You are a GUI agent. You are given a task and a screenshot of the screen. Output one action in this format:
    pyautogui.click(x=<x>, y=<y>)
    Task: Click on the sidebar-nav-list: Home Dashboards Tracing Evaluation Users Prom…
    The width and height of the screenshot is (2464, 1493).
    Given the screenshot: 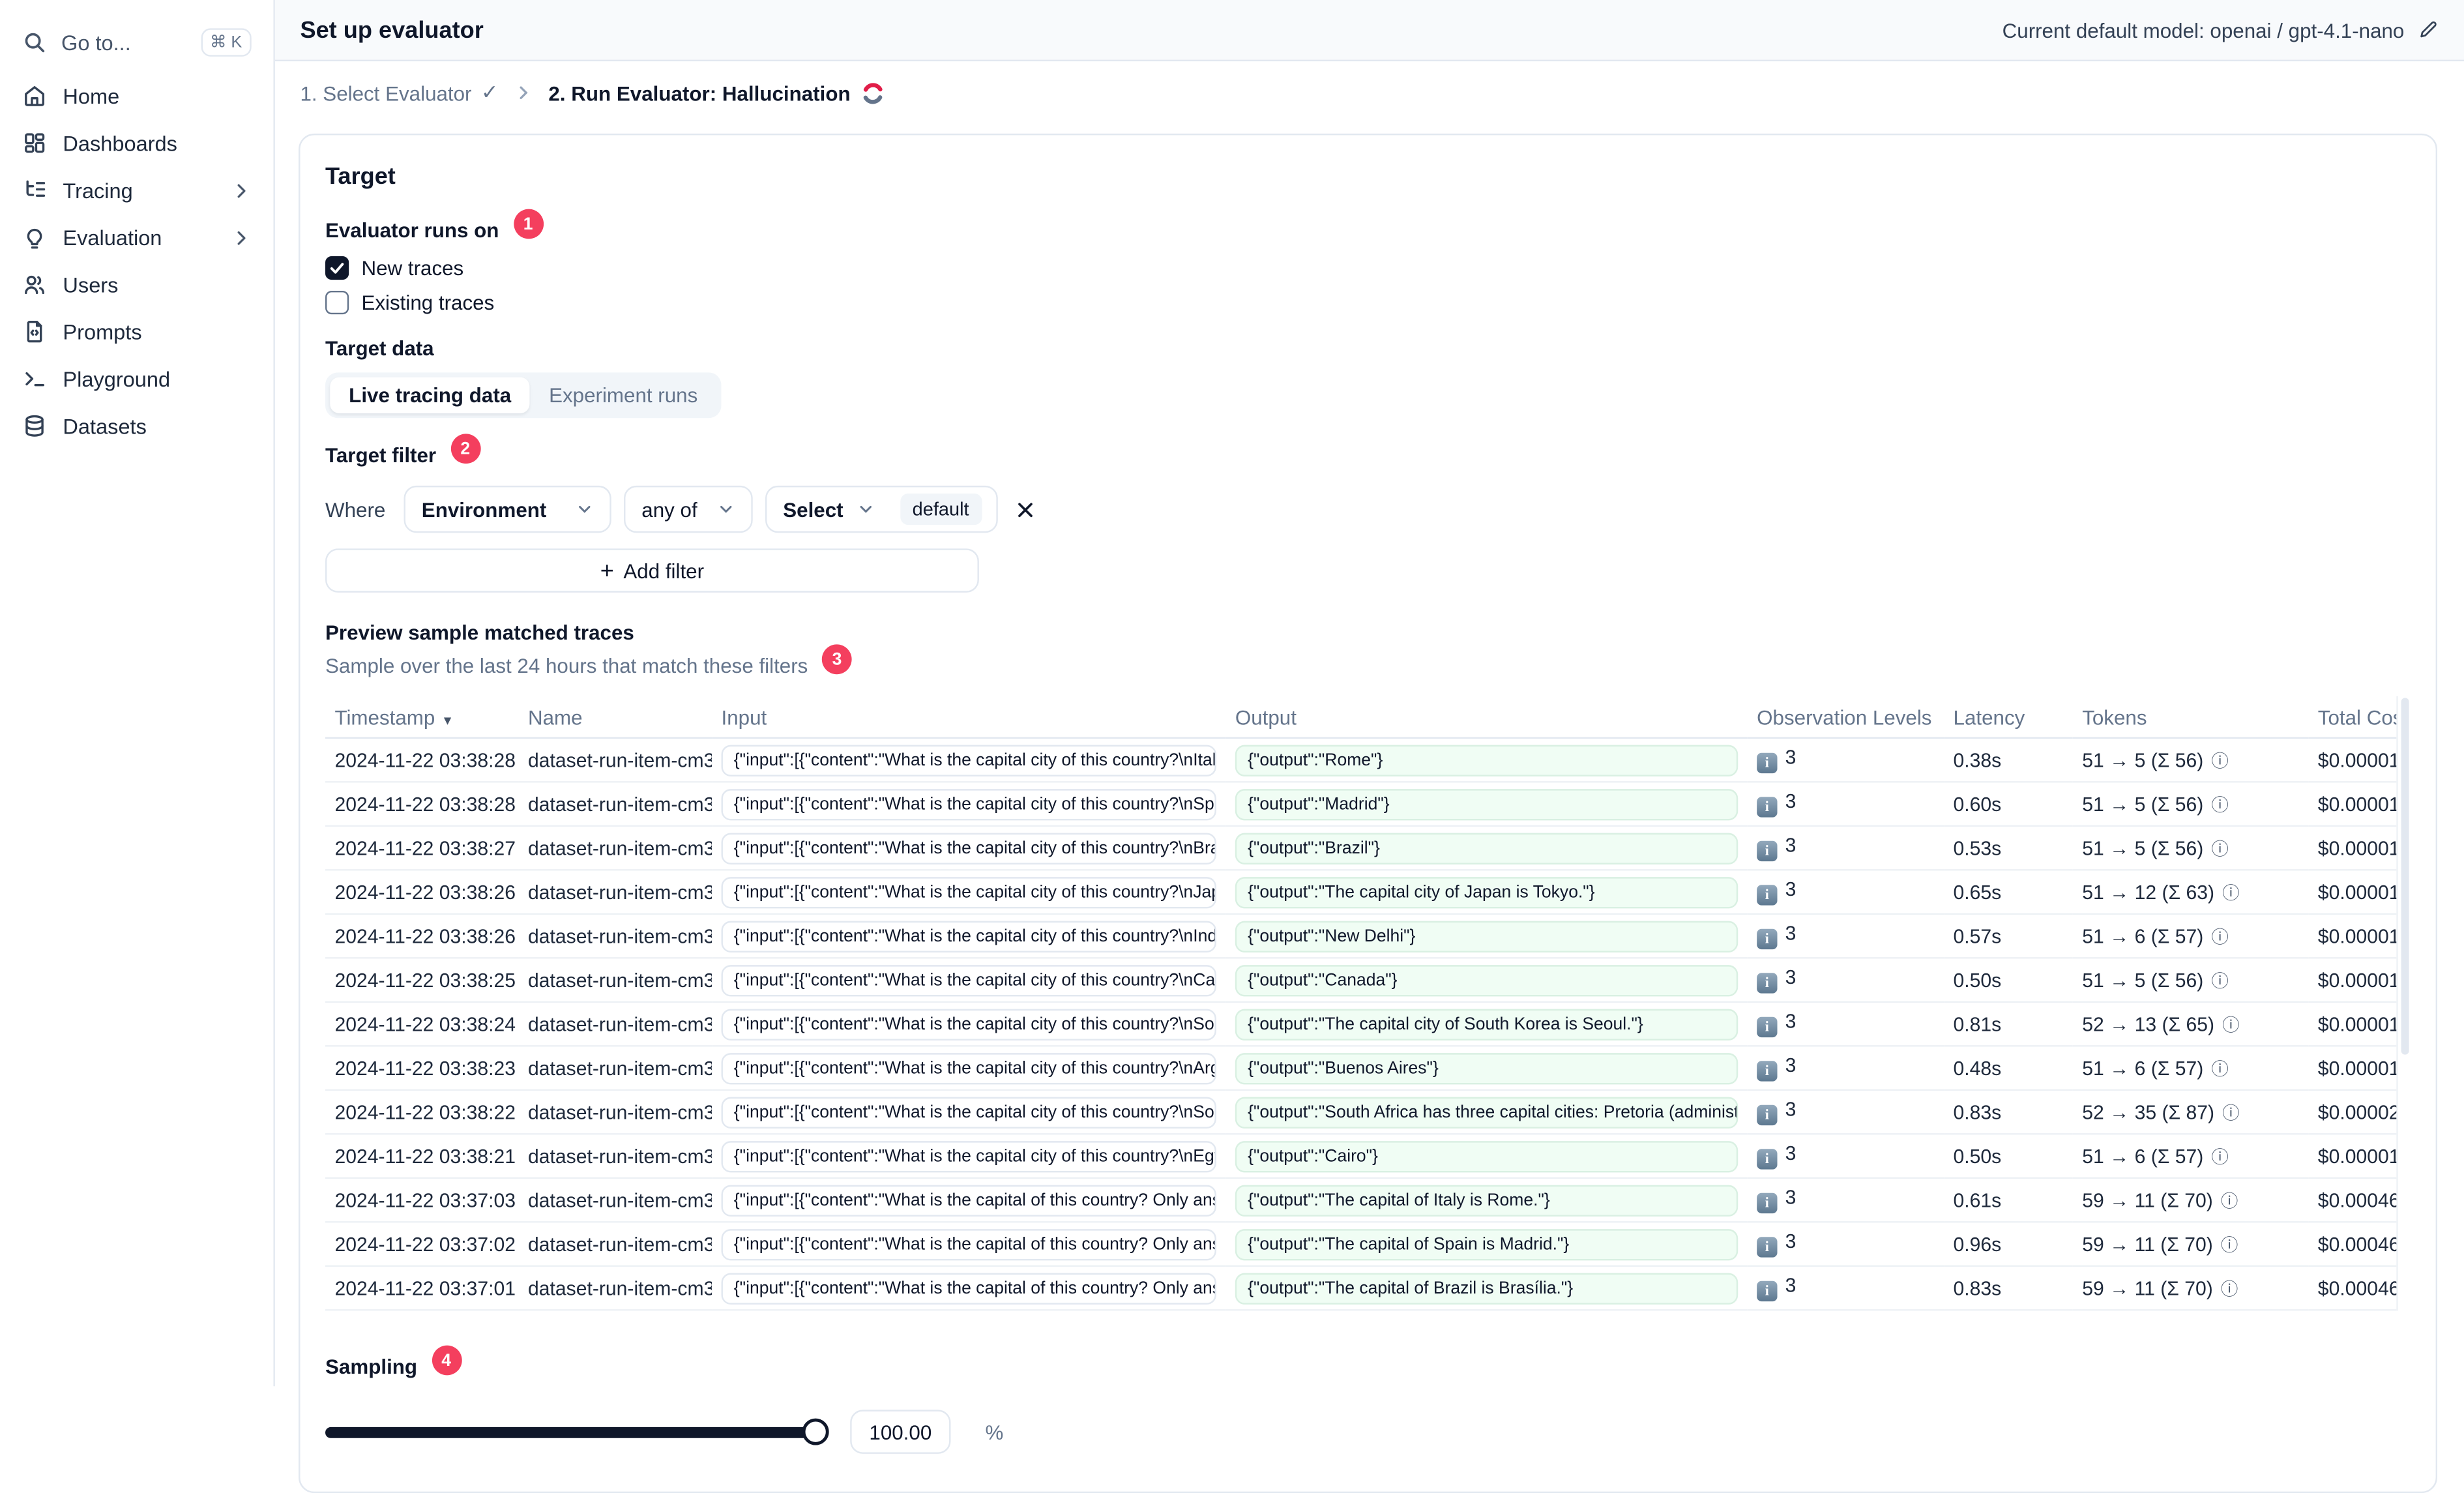 What is the action you would take?
    pyautogui.click(x=136, y=261)
    